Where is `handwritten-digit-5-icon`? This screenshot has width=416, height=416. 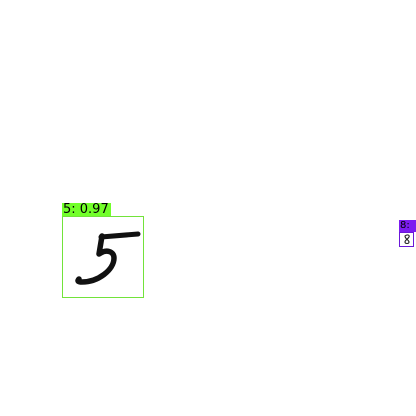 handwritten-digit-5-icon is located at coordinates (108, 258).